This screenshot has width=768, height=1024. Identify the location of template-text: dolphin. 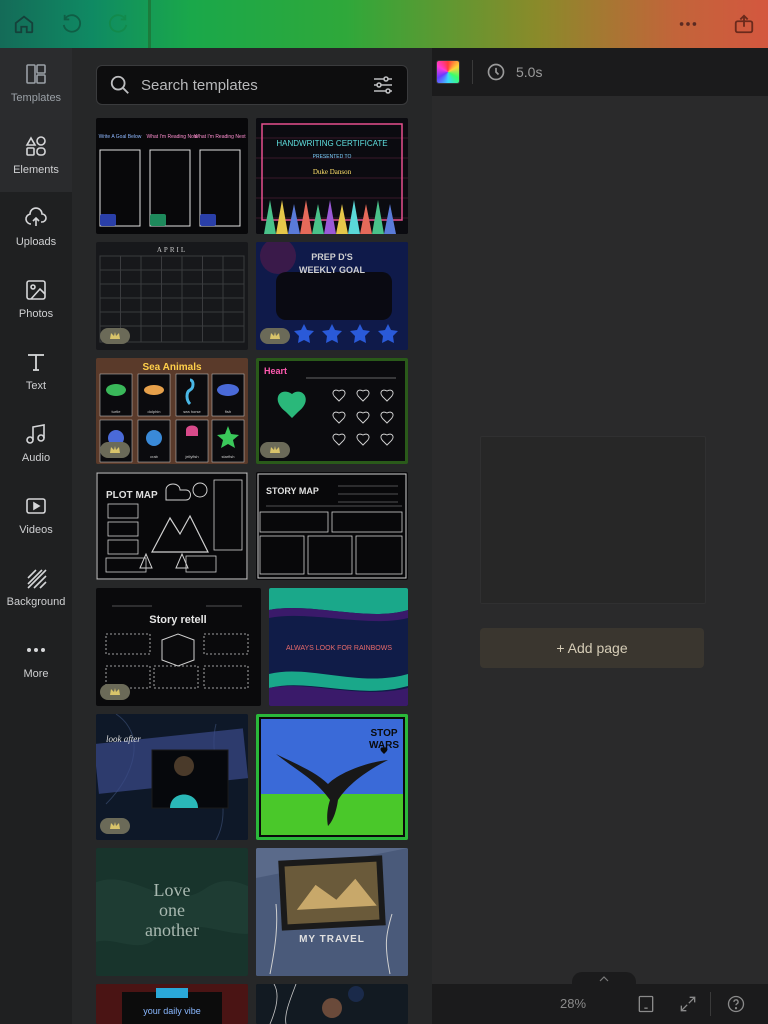
(154, 411).